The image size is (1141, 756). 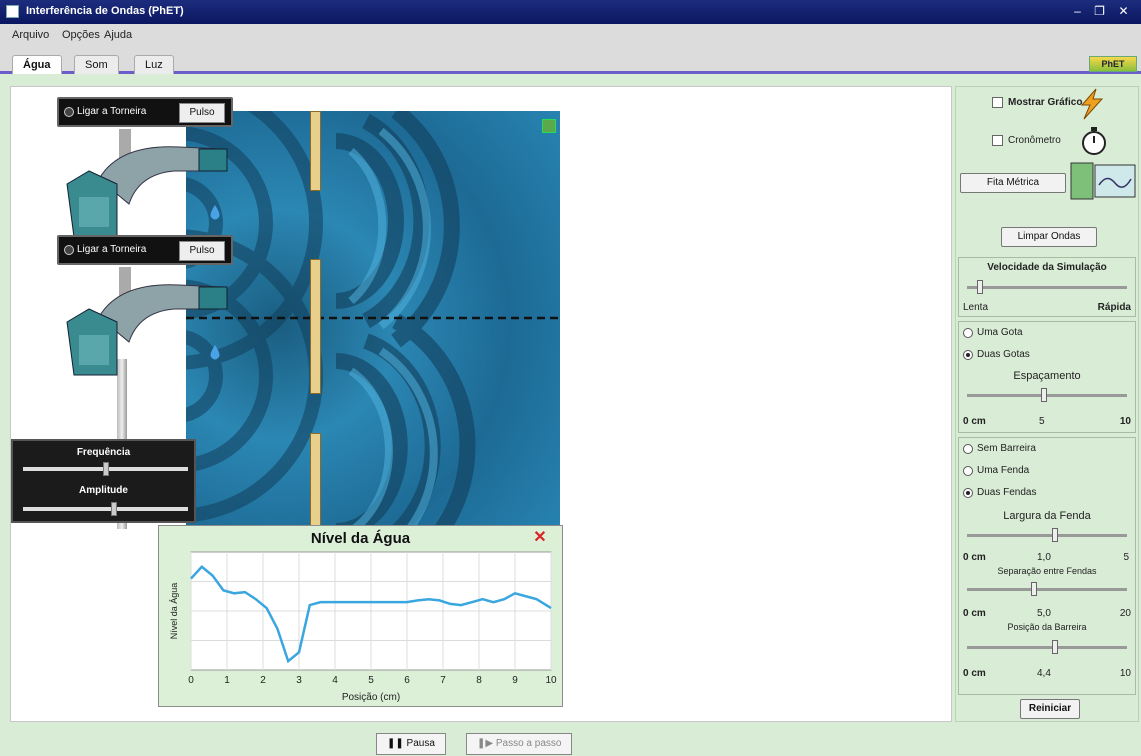 I want to click on faucet-top-on-radio, so click(x=69, y=112).